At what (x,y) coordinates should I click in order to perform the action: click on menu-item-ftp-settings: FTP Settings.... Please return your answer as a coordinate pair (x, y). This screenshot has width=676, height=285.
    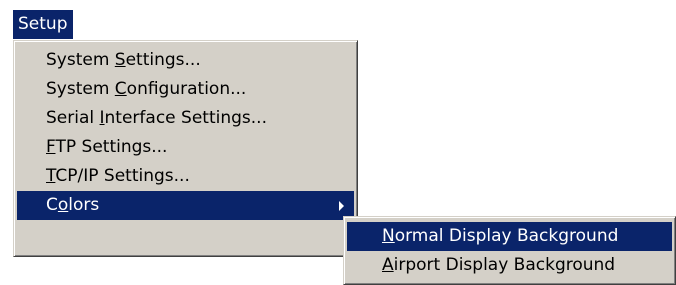
    Looking at the image, I should click on (185, 147).